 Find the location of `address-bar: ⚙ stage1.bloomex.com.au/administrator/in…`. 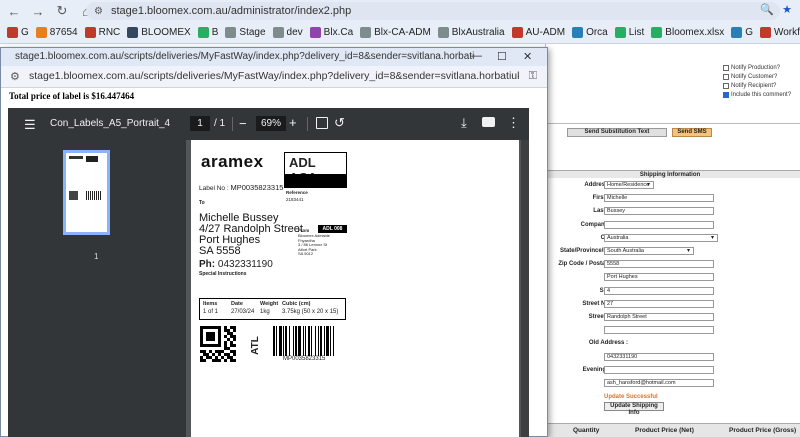

address-bar: ⚙ stage1.bloomex.com.au/administrator/in… is located at coordinates (433, 11).